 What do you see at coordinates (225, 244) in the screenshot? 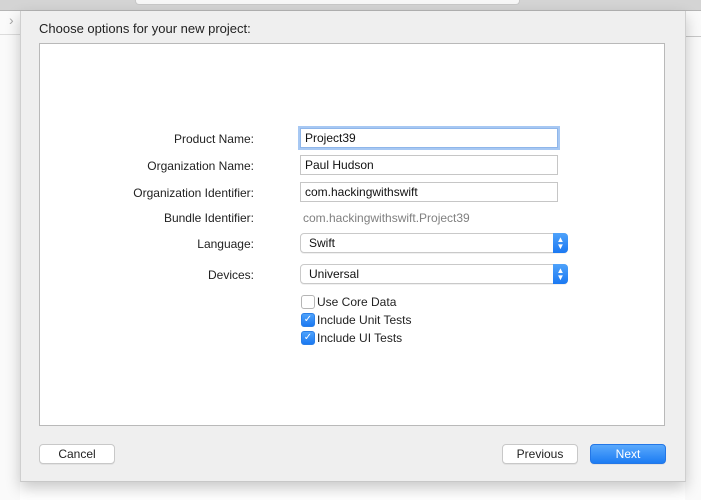
I see `language-label: Language:` at bounding box center [225, 244].